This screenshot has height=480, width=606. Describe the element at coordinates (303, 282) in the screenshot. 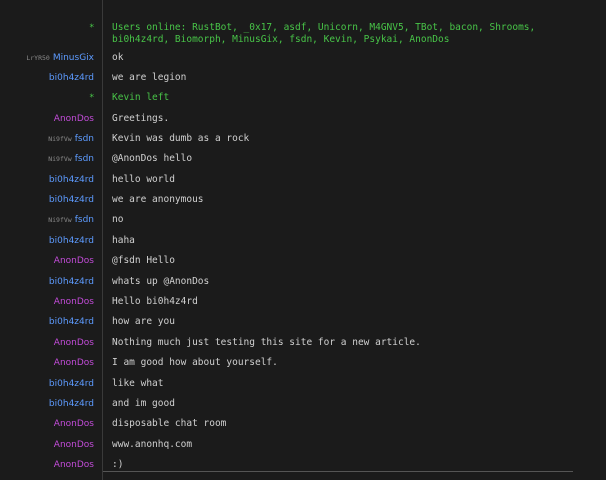

I see `chat-message: bi0h4z4rd whats up @AnonDos` at that location.